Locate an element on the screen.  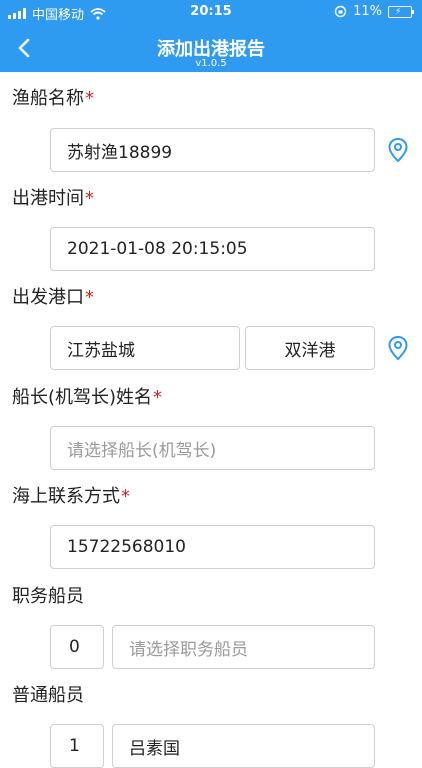
officer-crew-label: 职务船员 is located at coordinates (48, 596).